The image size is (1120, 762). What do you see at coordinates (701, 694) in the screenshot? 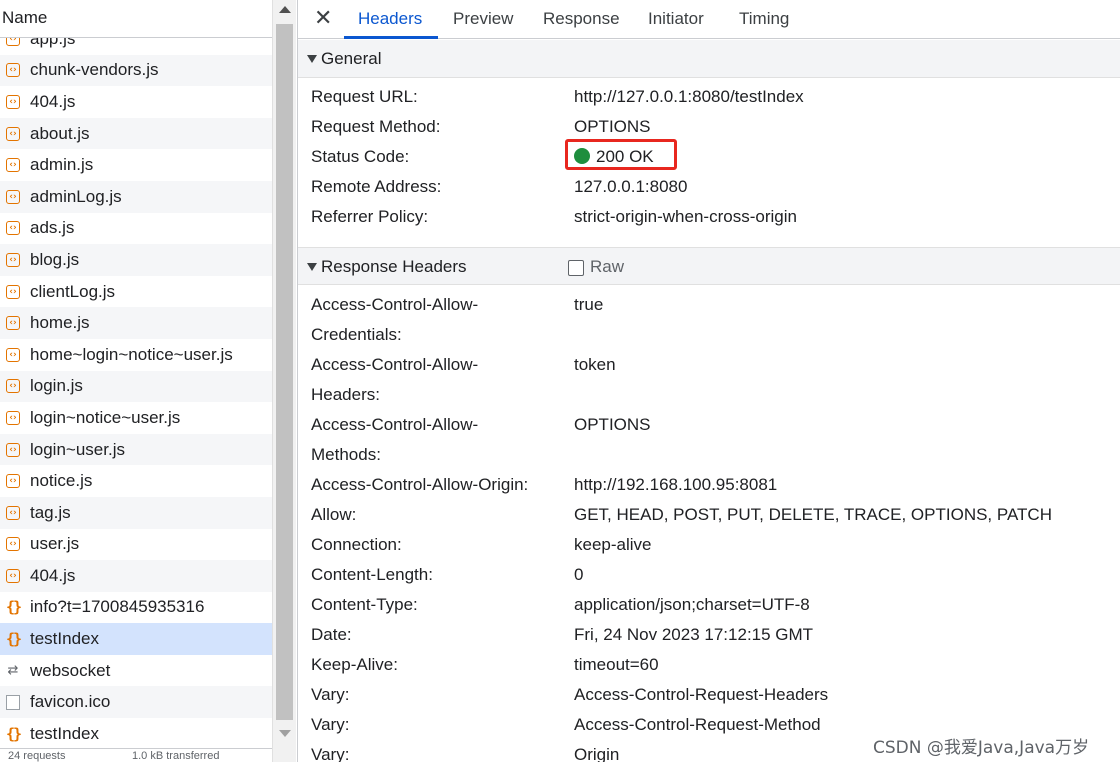
I see `response-header-value: Access-Control-Request-Headers` at bounding box center [701, 694].